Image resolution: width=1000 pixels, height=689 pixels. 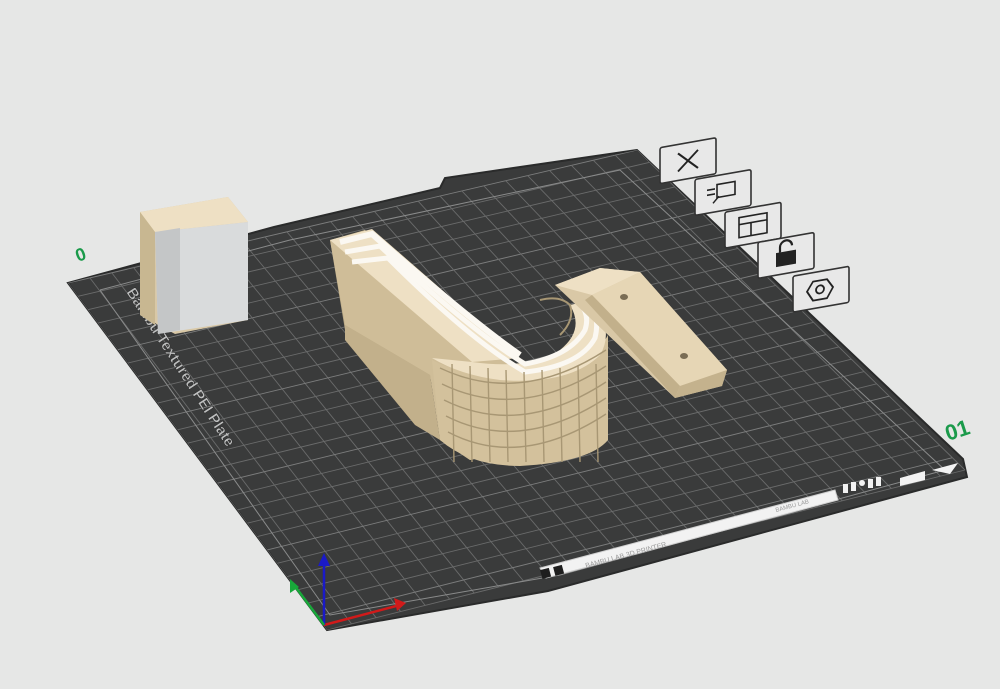 I want to click on model-block, so click(x=194, y=265).